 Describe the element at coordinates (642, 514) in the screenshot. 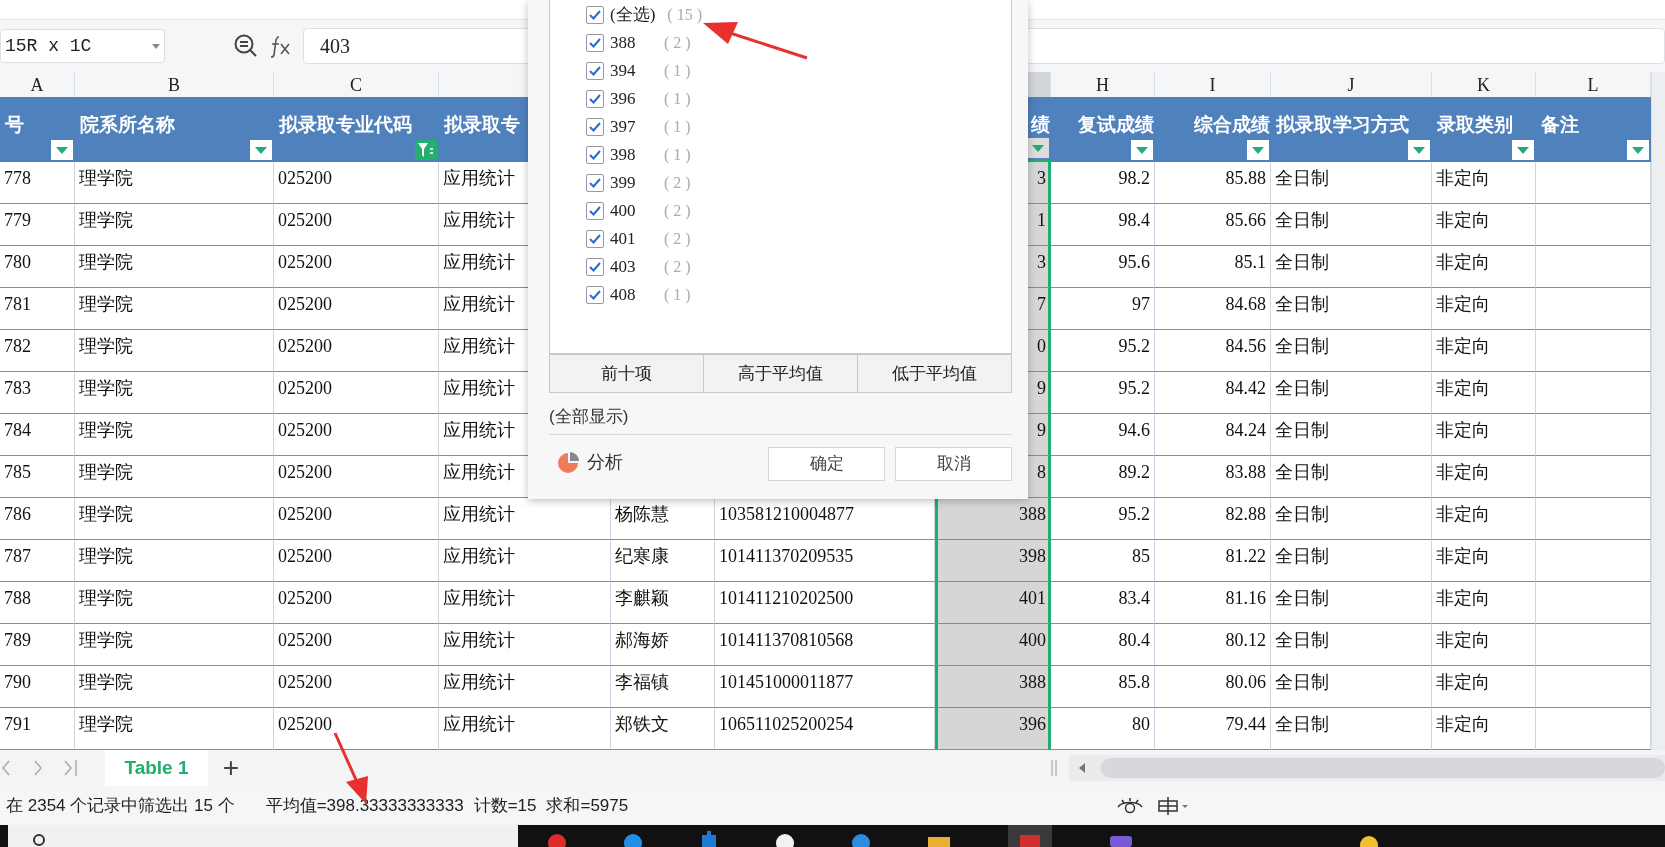

I see `table-cell-text: 杨陈慧` at that location.